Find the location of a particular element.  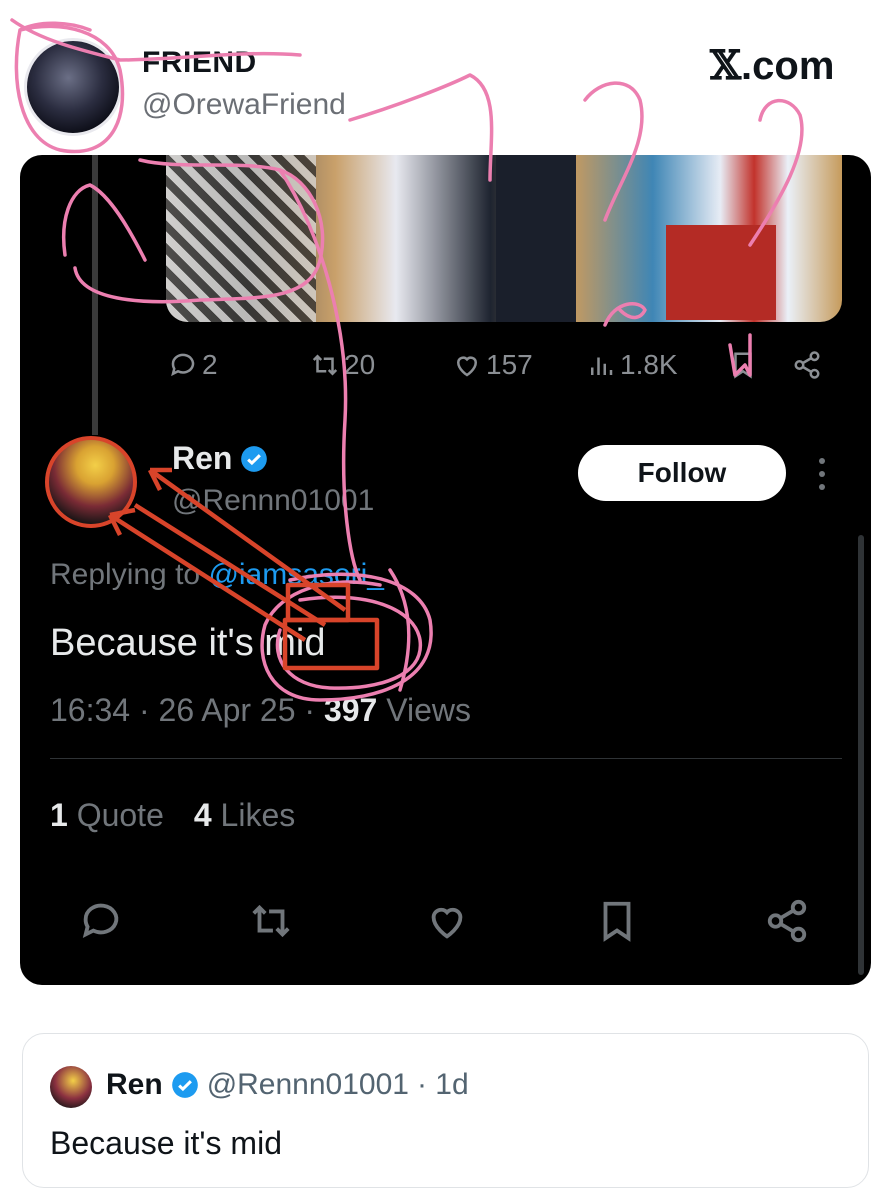

reply-author-handle: @Rennn01001 is located at coordinates (273, 500).